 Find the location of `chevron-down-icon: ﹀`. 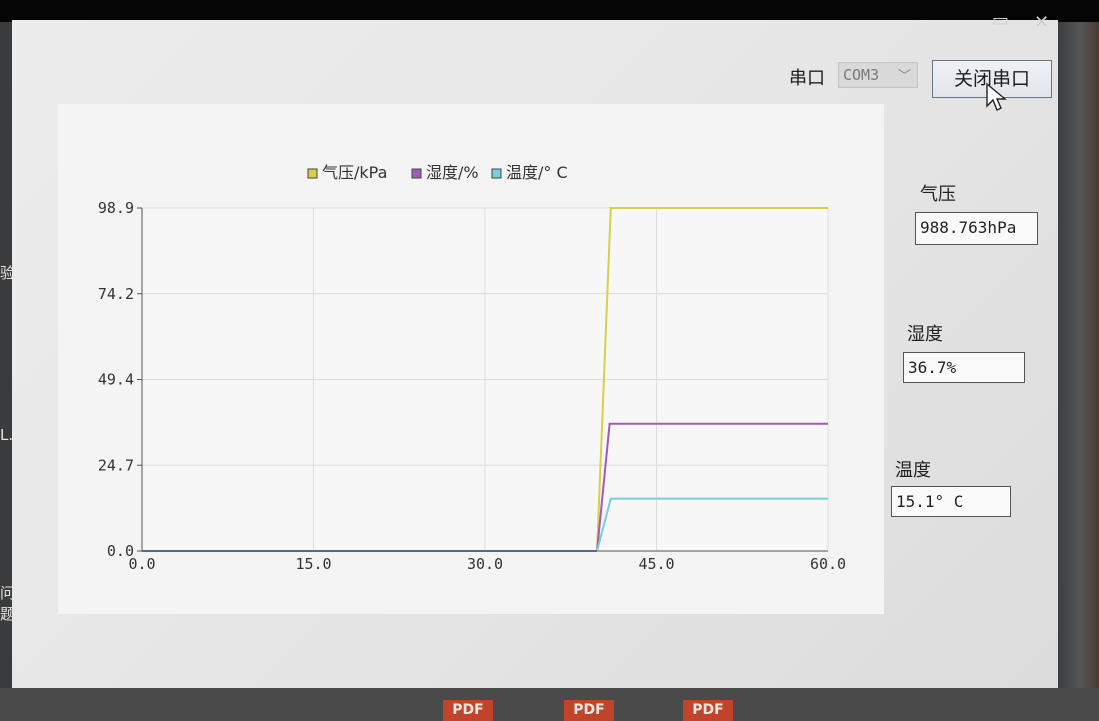

chevron-down-icon: ﹀ is located at coordinates (904, 76).